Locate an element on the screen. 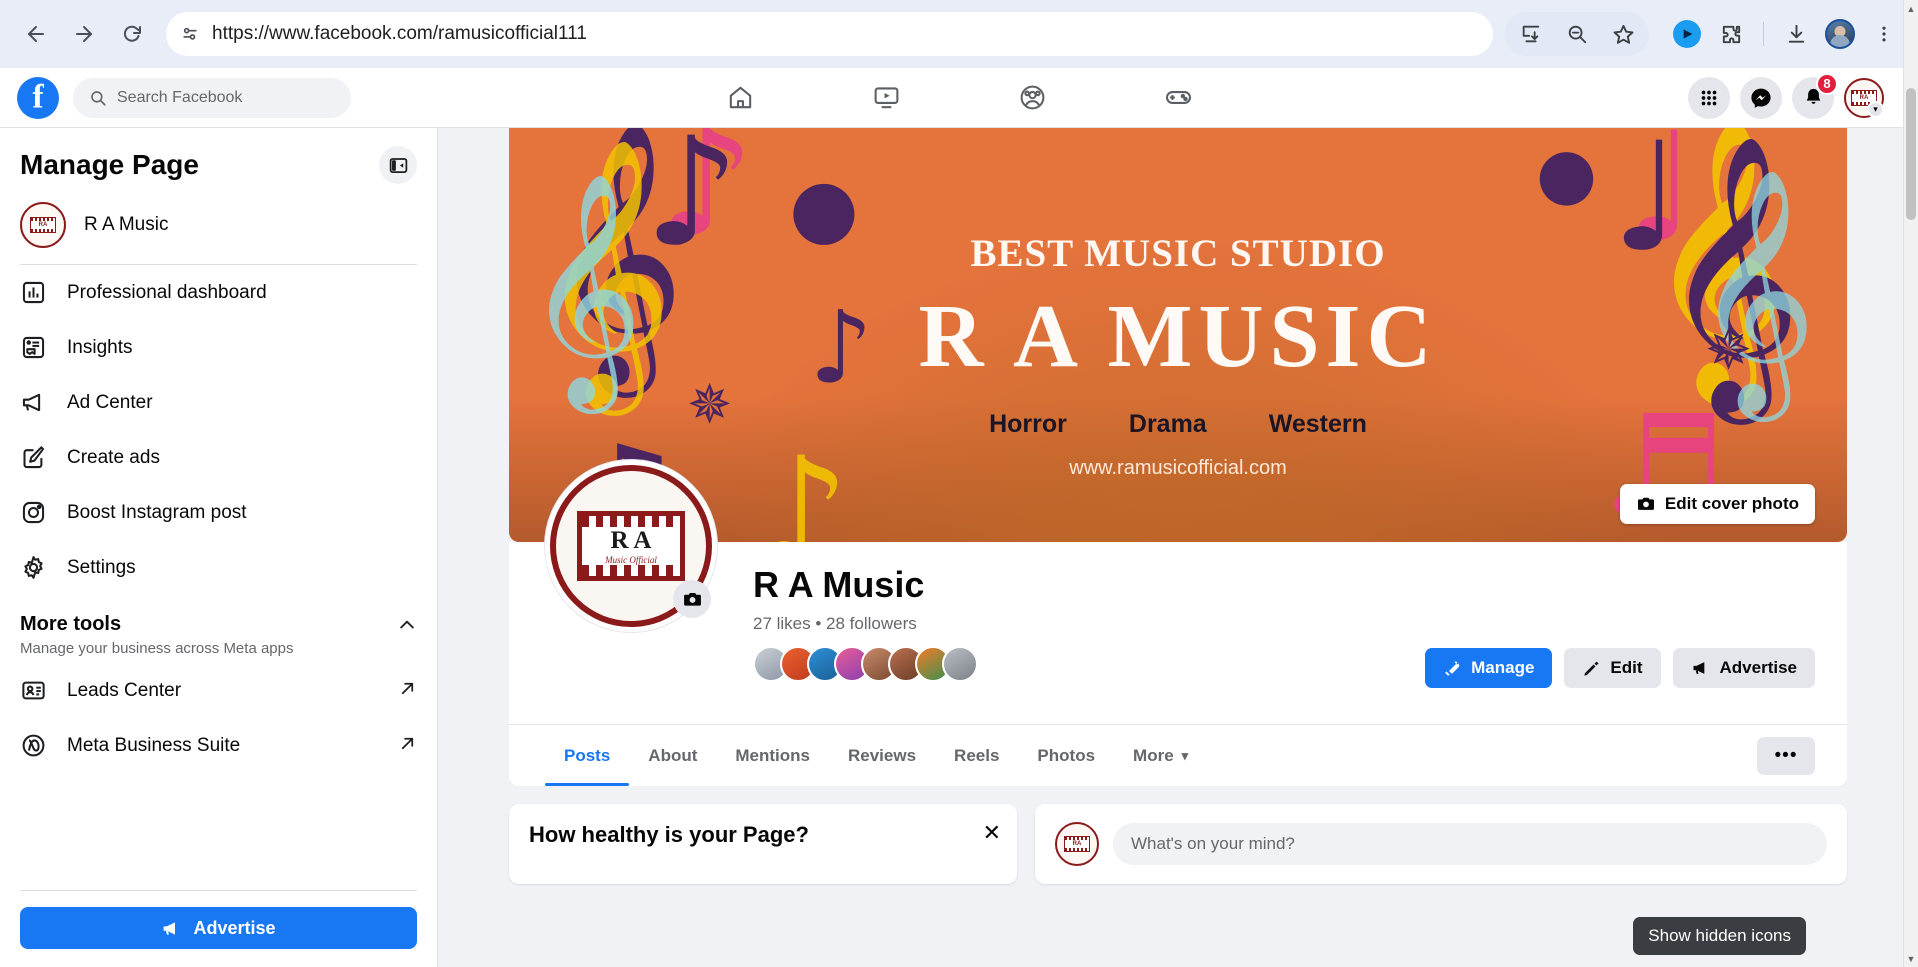 The height and width of the screenshot is (967, 1918). page-health-title: How healthy is your Page? is located at coordinates (669, 834).